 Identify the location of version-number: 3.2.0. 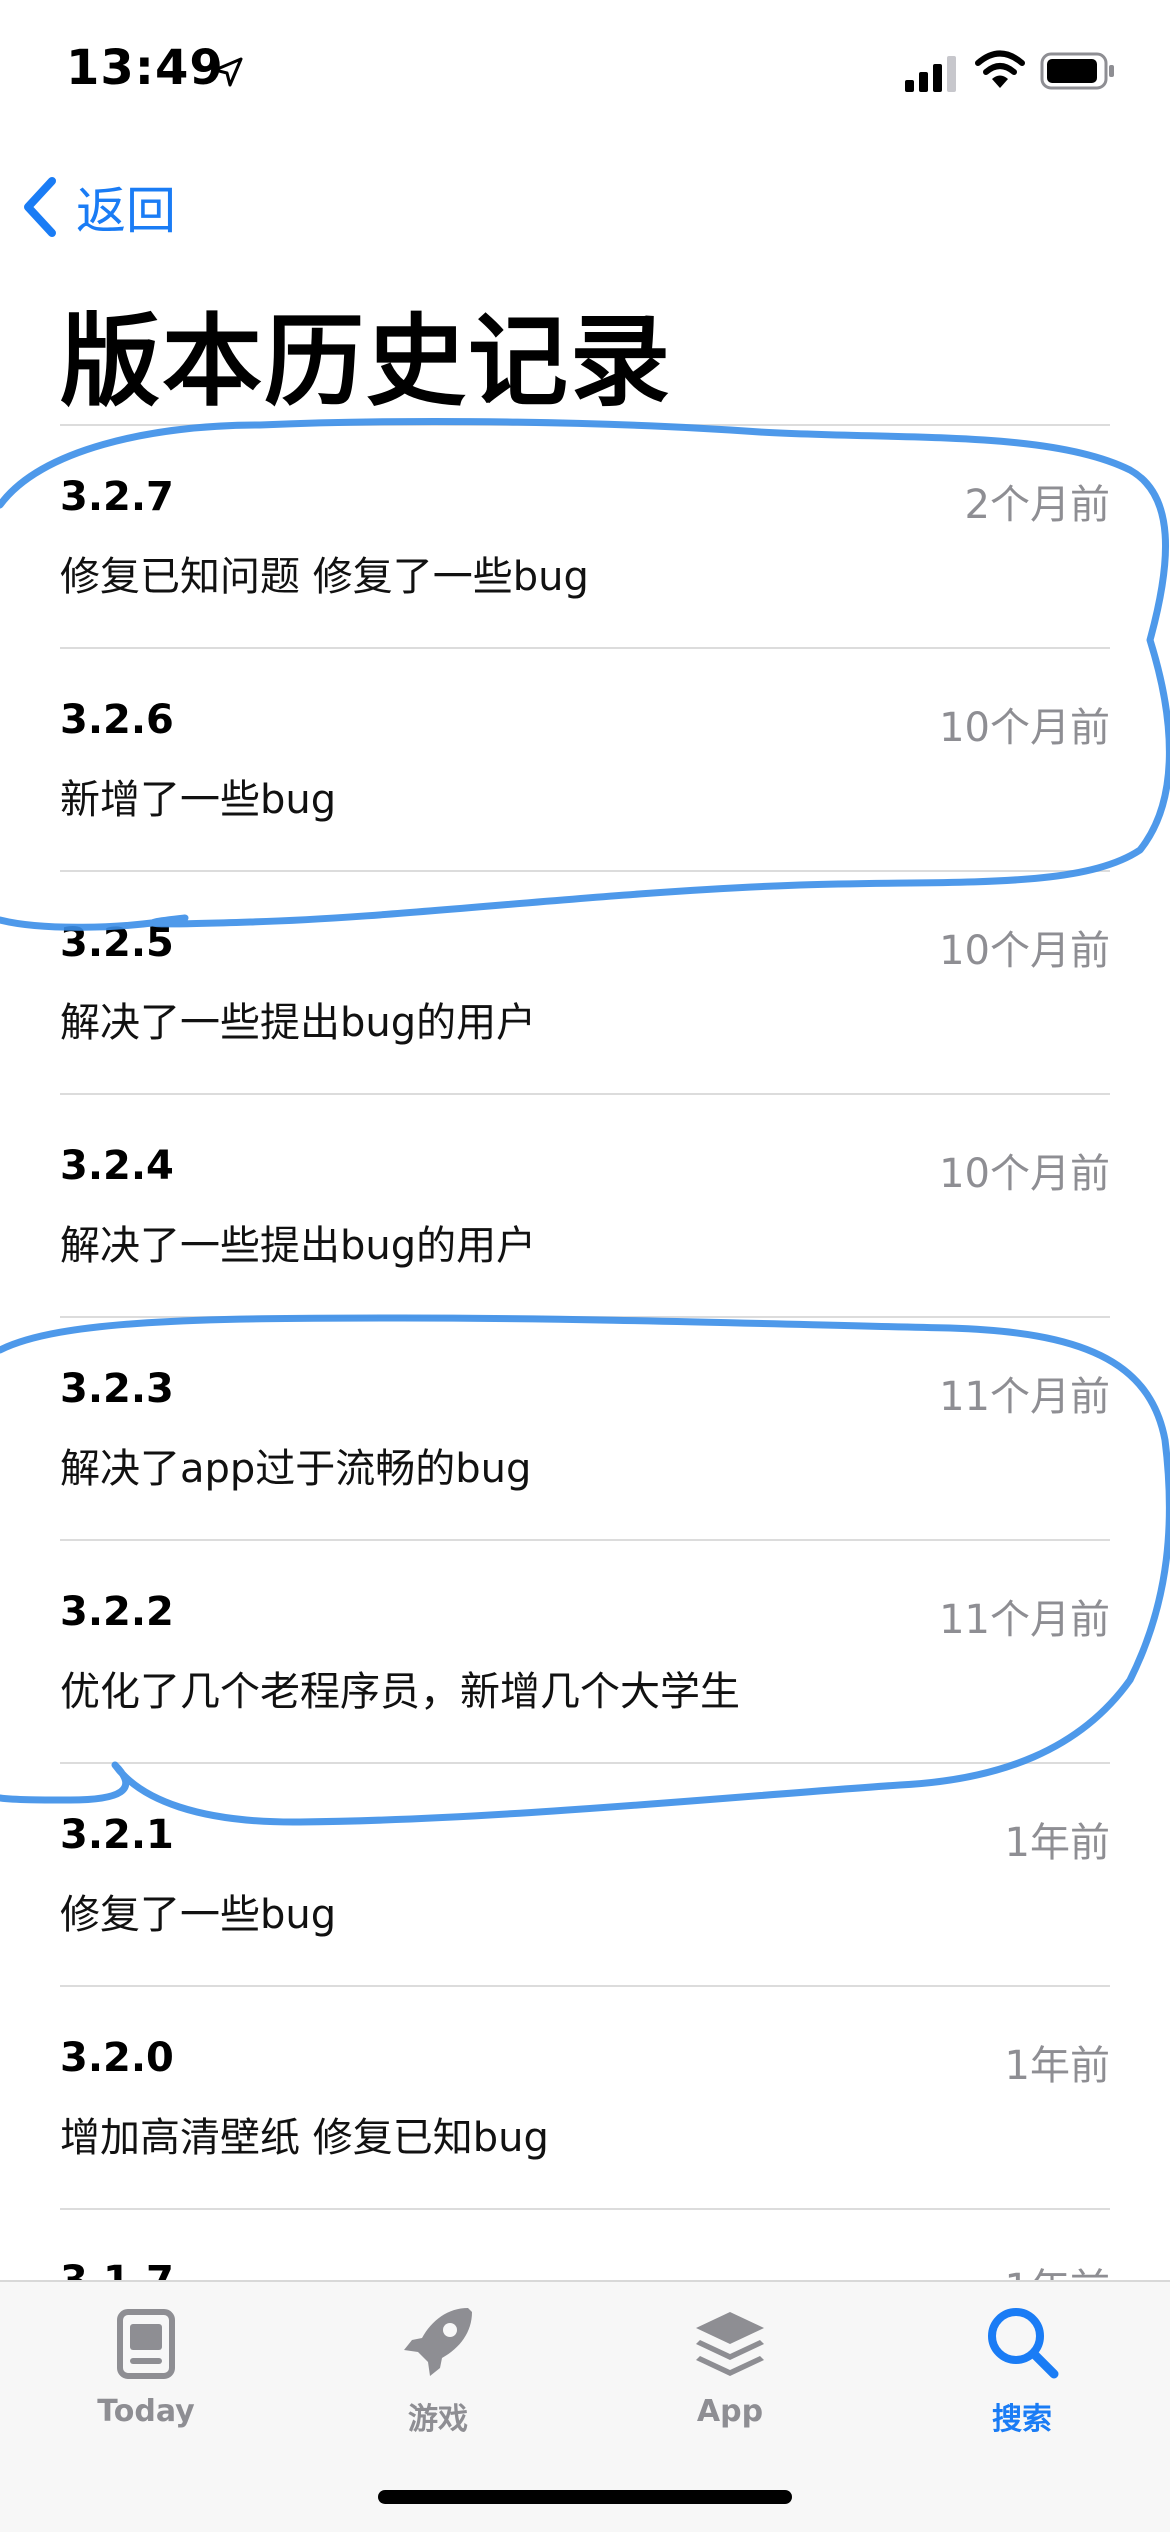
(117, 2058).